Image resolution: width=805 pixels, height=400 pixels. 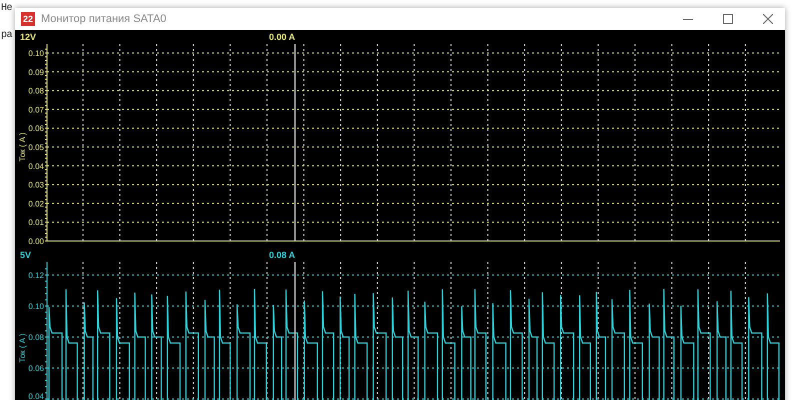 What do you see at coordinates (36, 203) in the screenshot?
I see `y-tick-label: 0.02` at bounding box center [36, 203].